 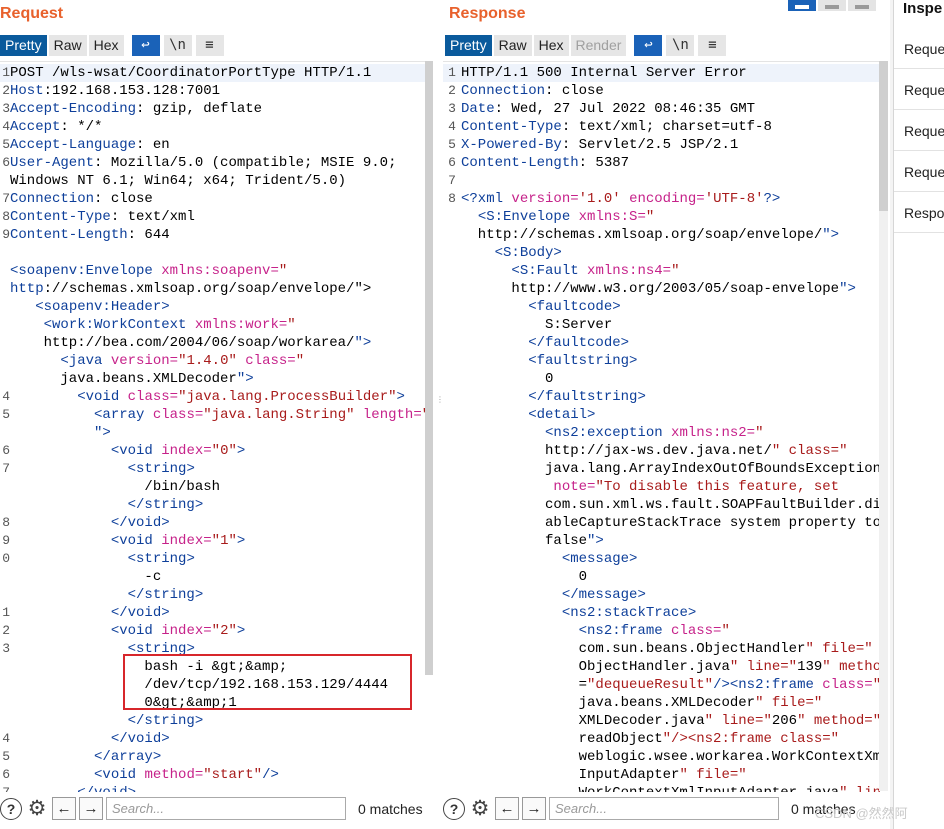 I want to click on response-line-number: 5, so click(x=452, y=144).